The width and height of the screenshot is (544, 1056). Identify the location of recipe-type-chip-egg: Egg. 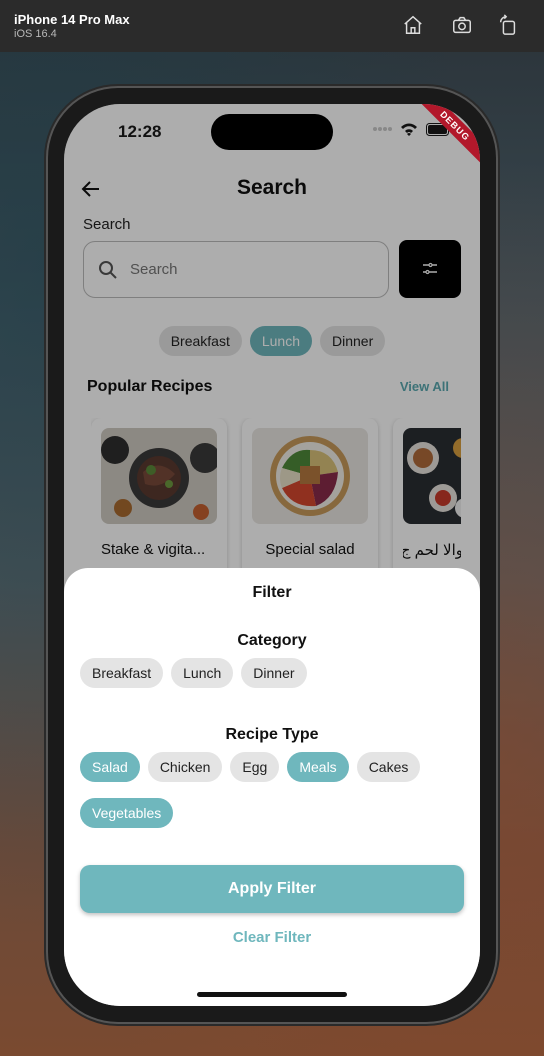
(255, 767).